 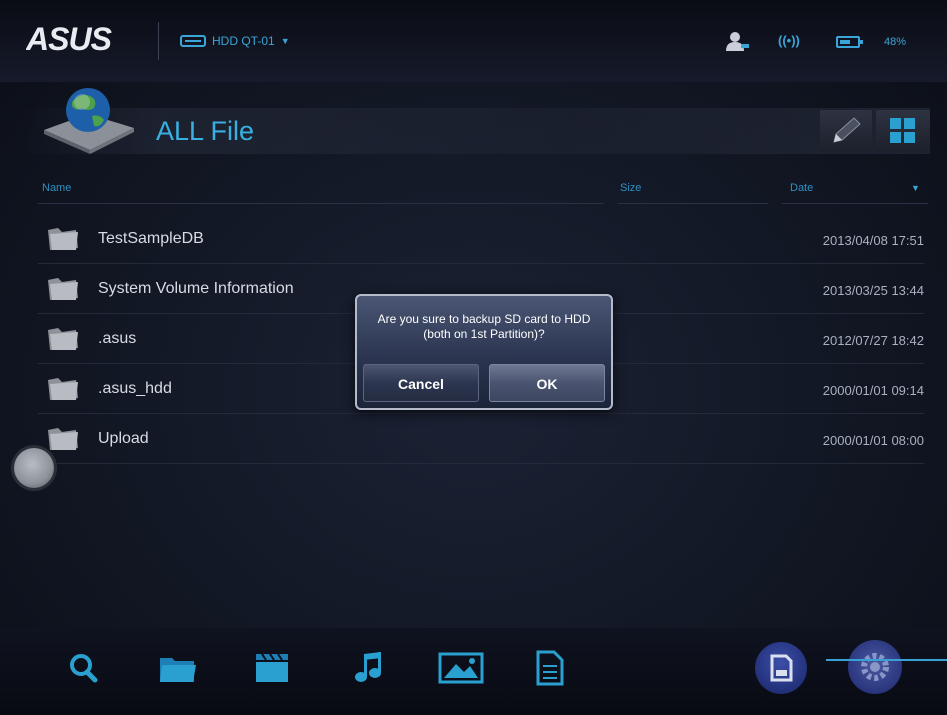 What do you see at coordinates (272, 668) in the screenshot?
I see `video-icon` at bounding box center [272, 668].